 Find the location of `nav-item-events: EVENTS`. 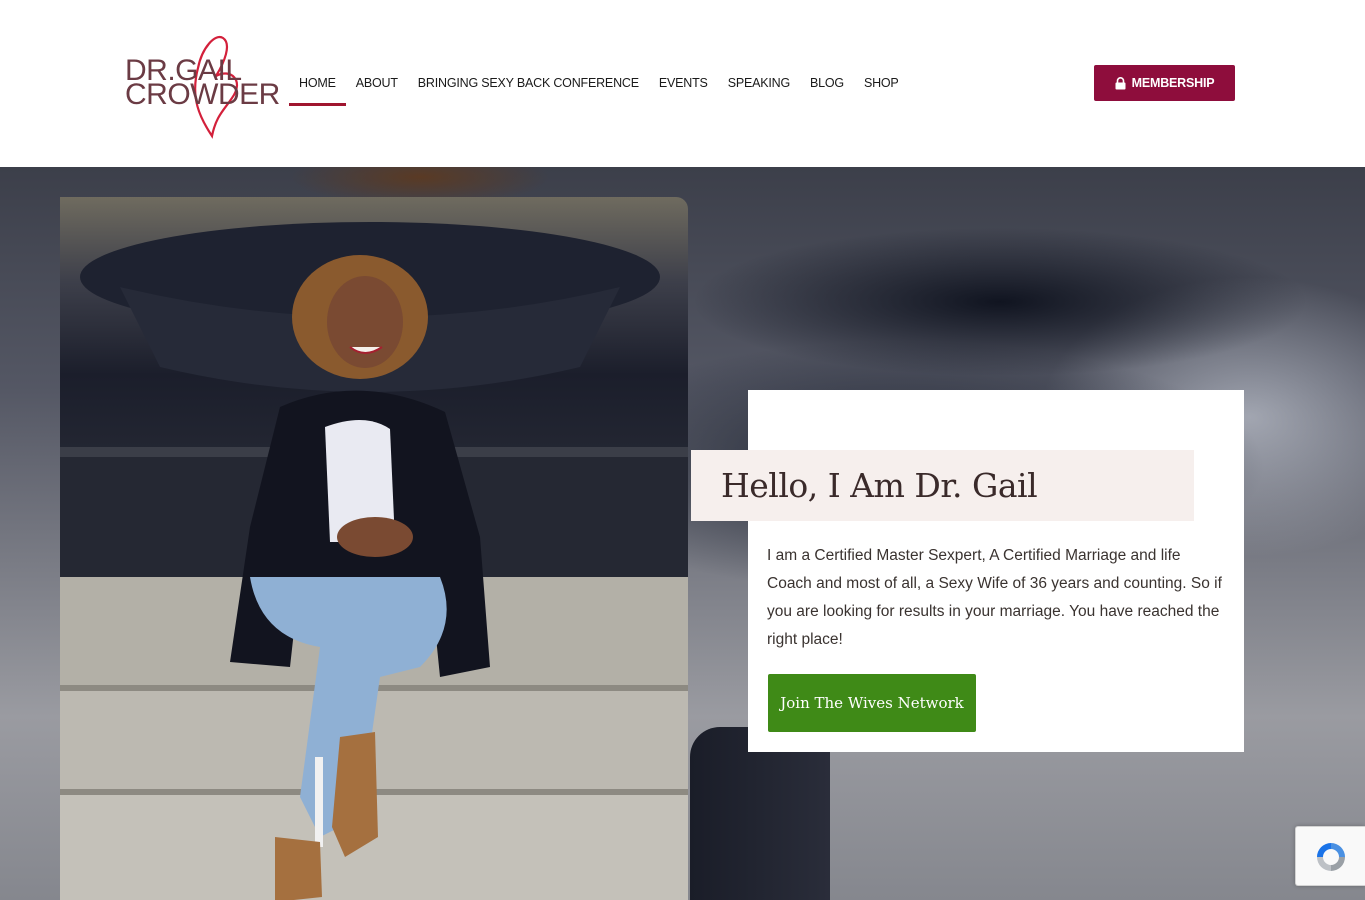

nav-item-events: EVENTS is located at coordinates (683, 83).